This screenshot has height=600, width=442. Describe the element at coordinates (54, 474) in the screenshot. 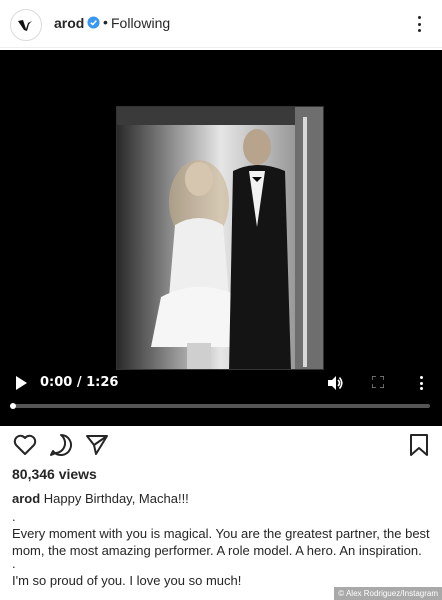

I see `view-count: 80,346 views` at that location.